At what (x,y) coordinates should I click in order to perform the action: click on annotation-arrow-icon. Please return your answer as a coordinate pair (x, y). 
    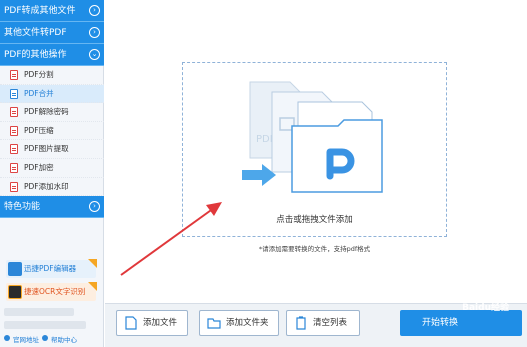
    Looking at the image, I should click on (171, 239).